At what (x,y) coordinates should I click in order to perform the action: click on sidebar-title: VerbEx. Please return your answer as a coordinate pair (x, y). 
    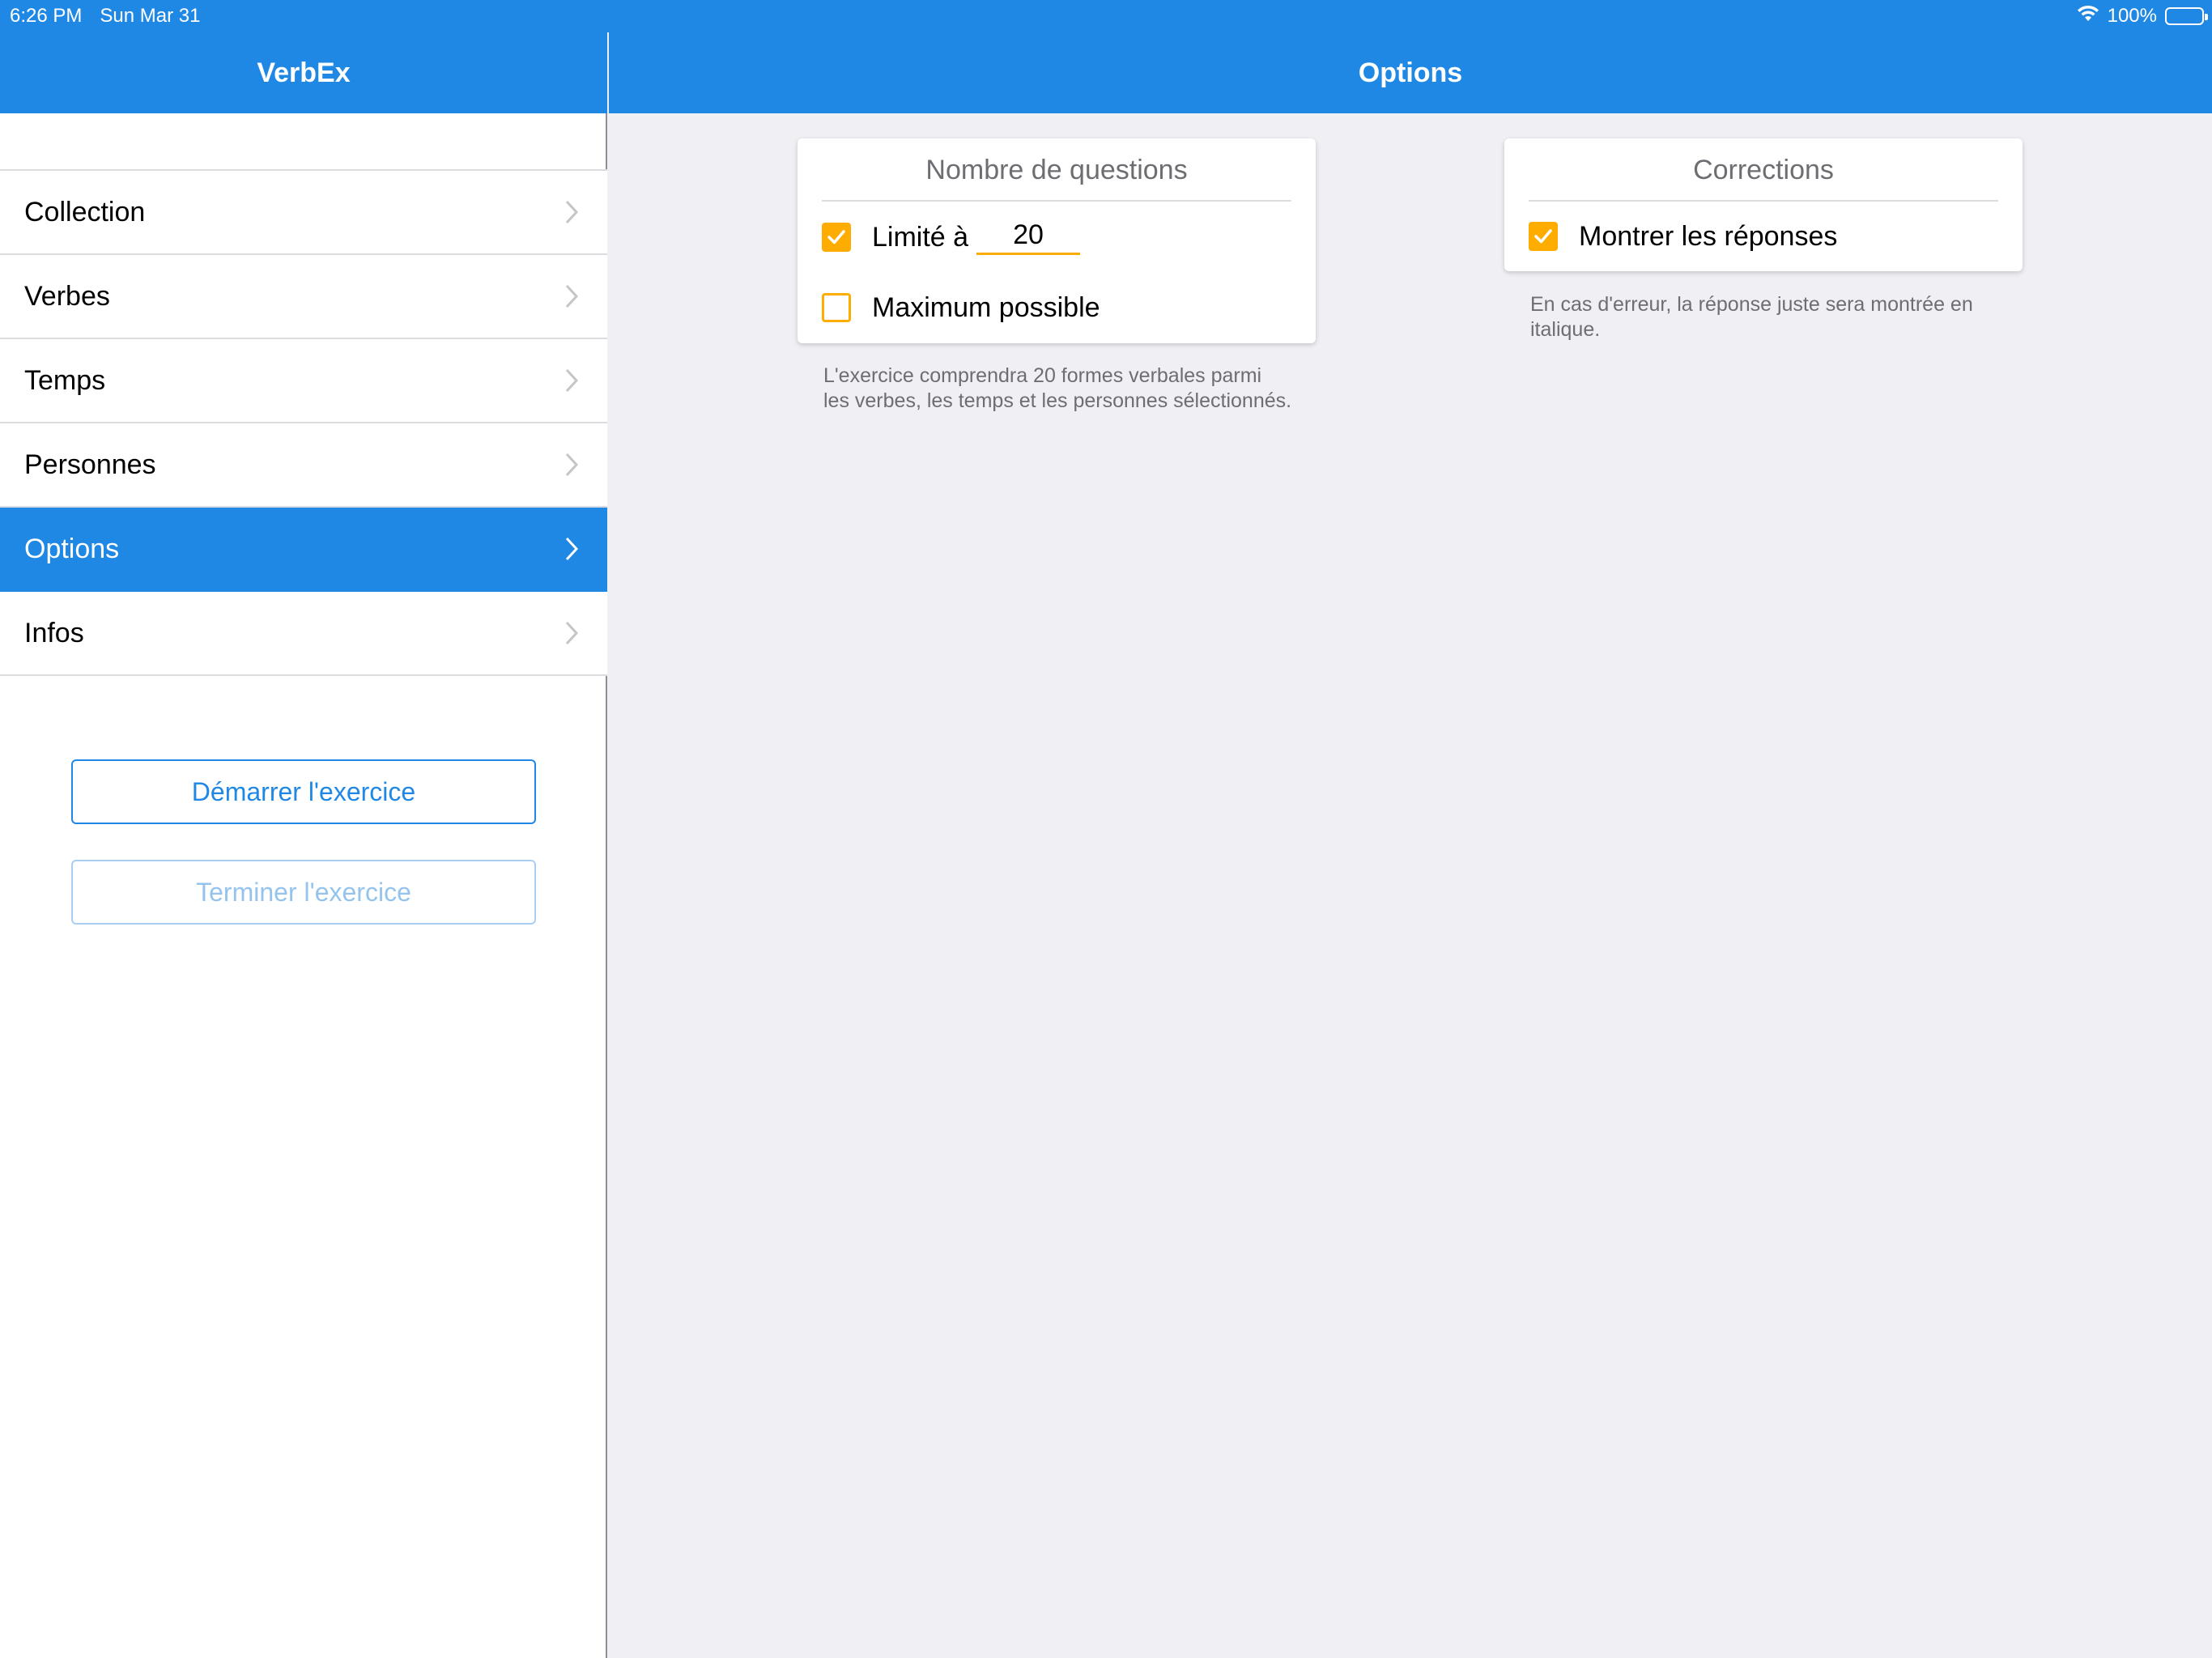
    Looking at the image, I should click on (303, 72).